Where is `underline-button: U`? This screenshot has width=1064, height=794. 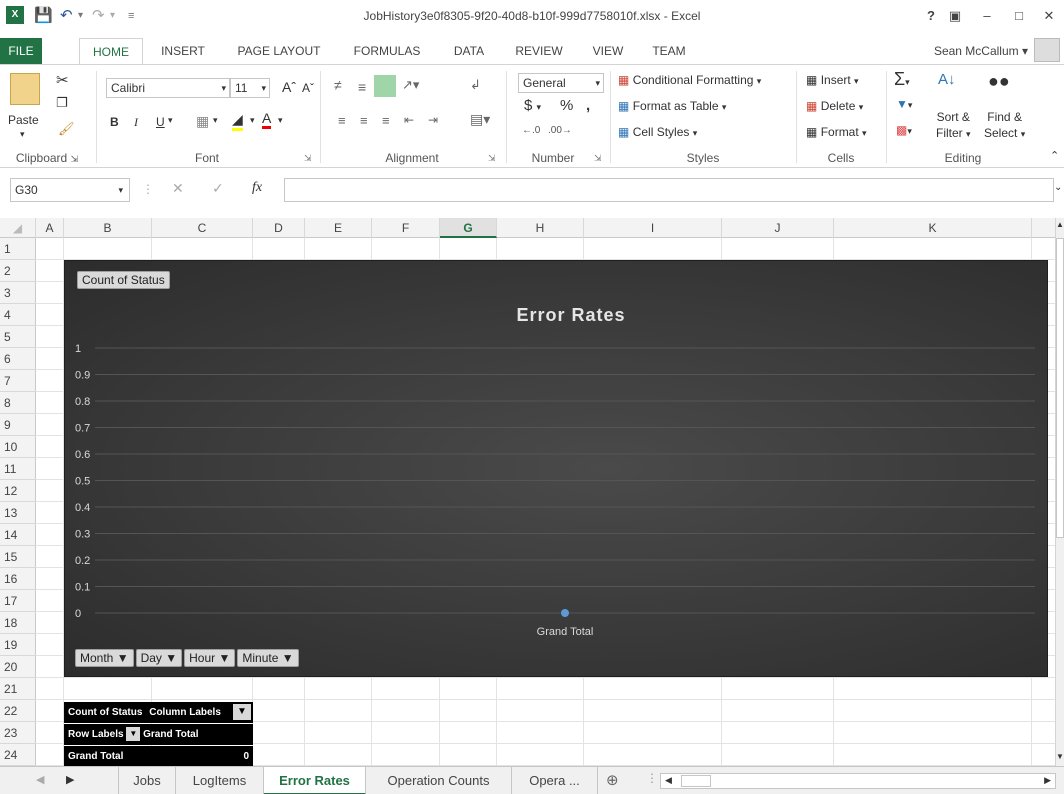 underline-button: U is located at coordinates (160, 122).